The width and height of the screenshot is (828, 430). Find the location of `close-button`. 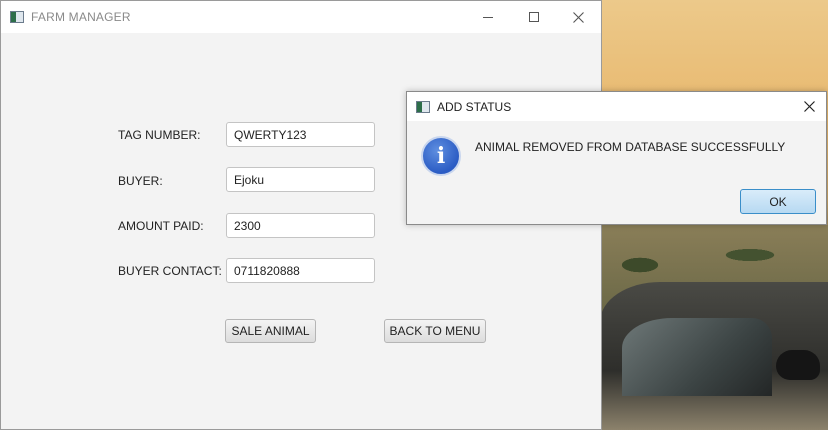

close-button is located at coordinates (578, 17).